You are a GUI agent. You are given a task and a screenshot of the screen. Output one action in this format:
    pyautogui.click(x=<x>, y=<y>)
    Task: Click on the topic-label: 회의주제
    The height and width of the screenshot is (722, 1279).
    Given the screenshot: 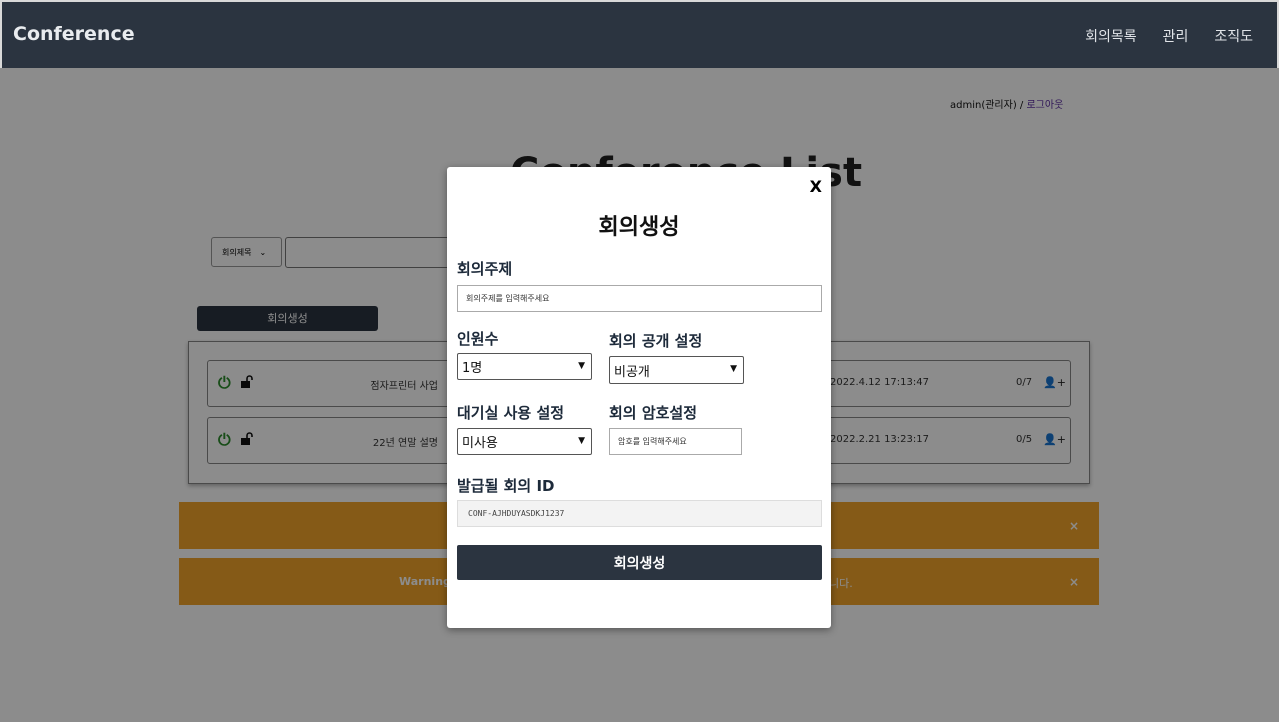 What is the action you would take?
    pyautogui.click(x=485, y=269)
    